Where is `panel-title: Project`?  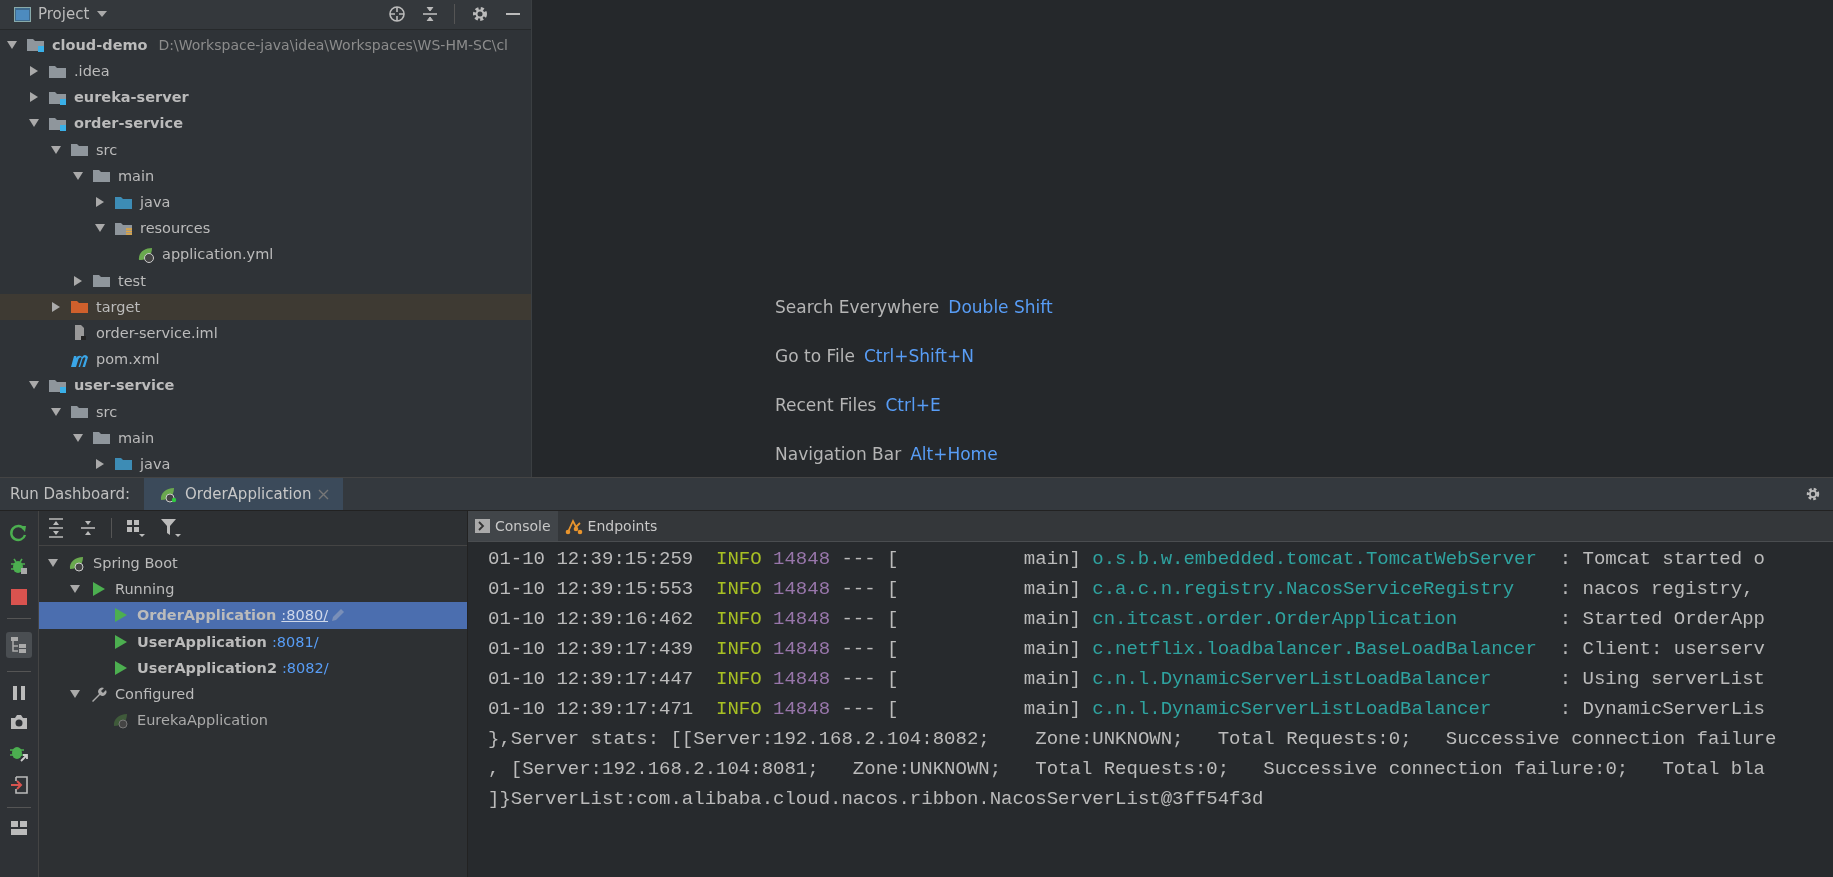 panel-title: Project is located at coordinates (64, 14).